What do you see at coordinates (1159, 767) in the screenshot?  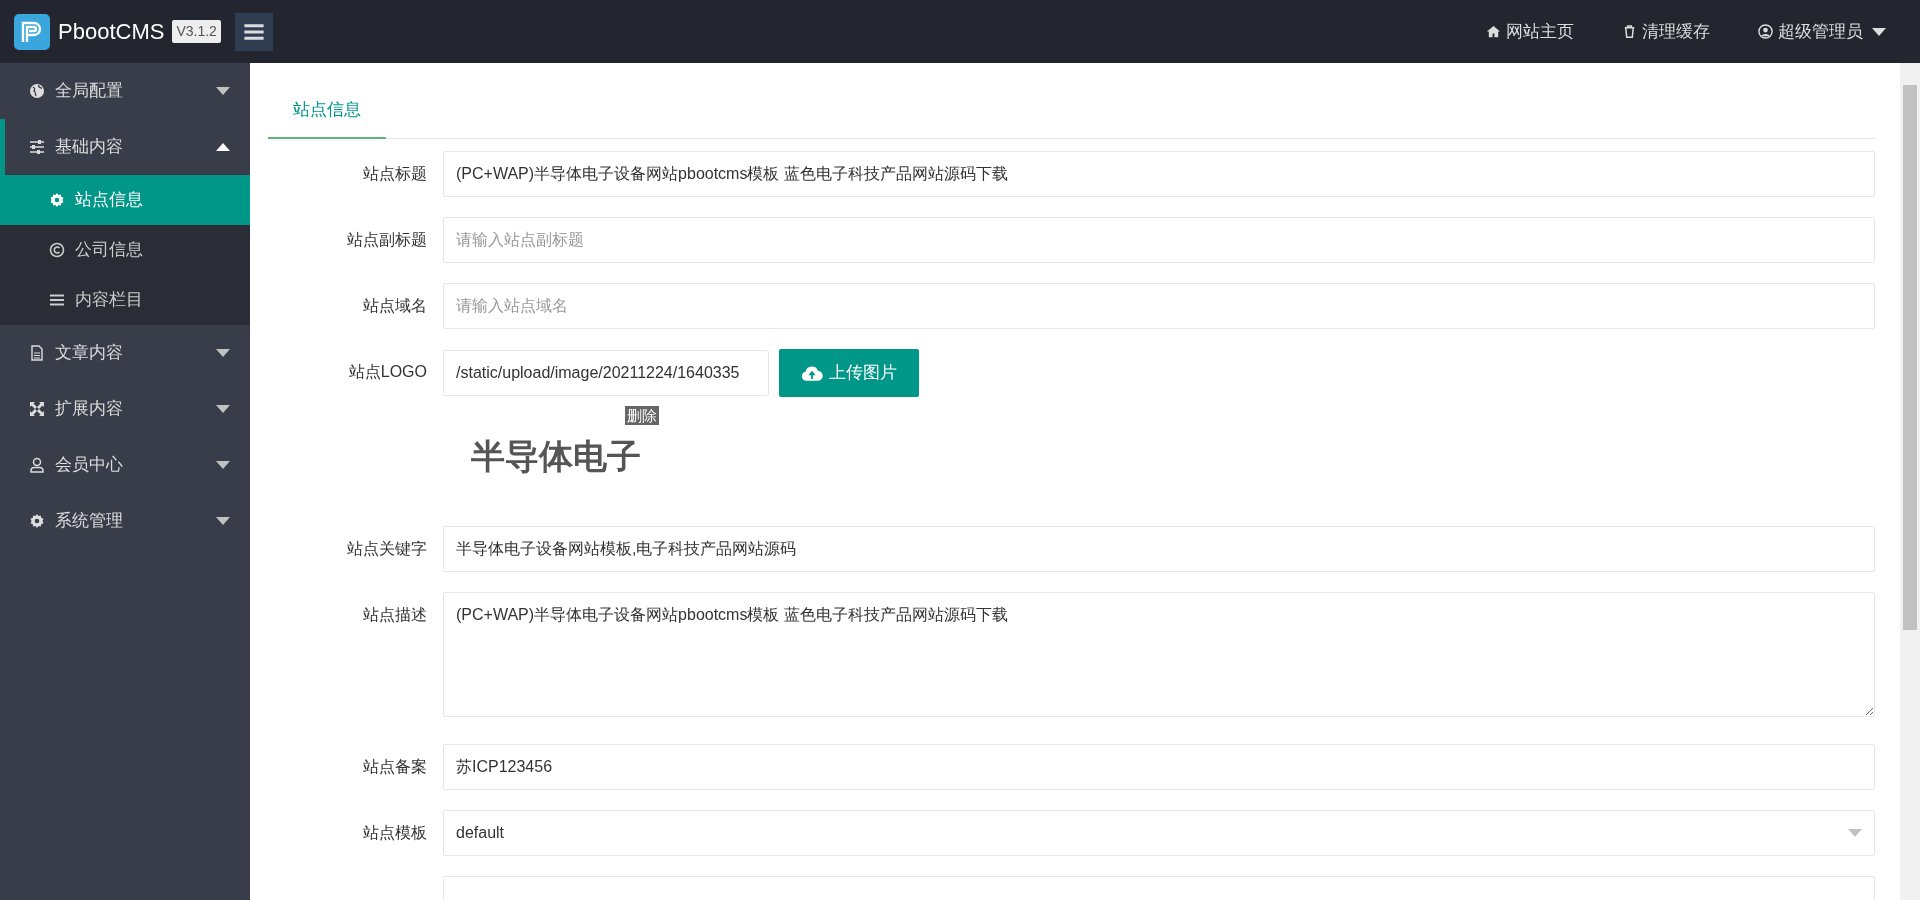 I see `input-field: 苏ICP123456` at bounding box center [1159, 767].